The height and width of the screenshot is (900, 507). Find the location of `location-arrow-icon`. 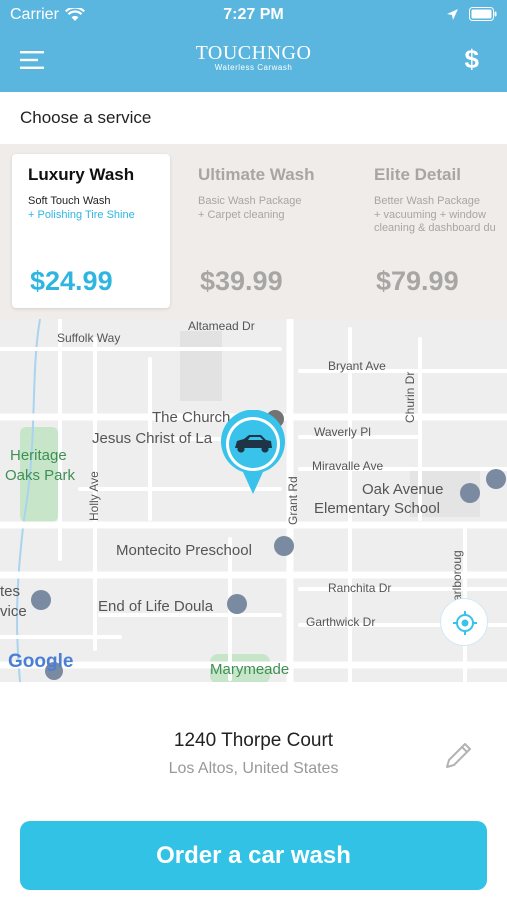

location-arrow-icon is located at coordinates (452, 14).